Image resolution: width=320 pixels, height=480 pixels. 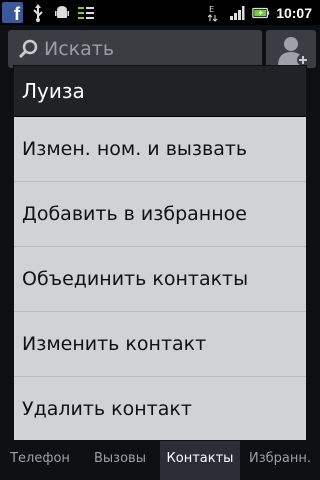 What do you see at coordinates (200, 460) in the screenshot?
I see `tab-contacts: Контакты` at bounding box center [200, 460].